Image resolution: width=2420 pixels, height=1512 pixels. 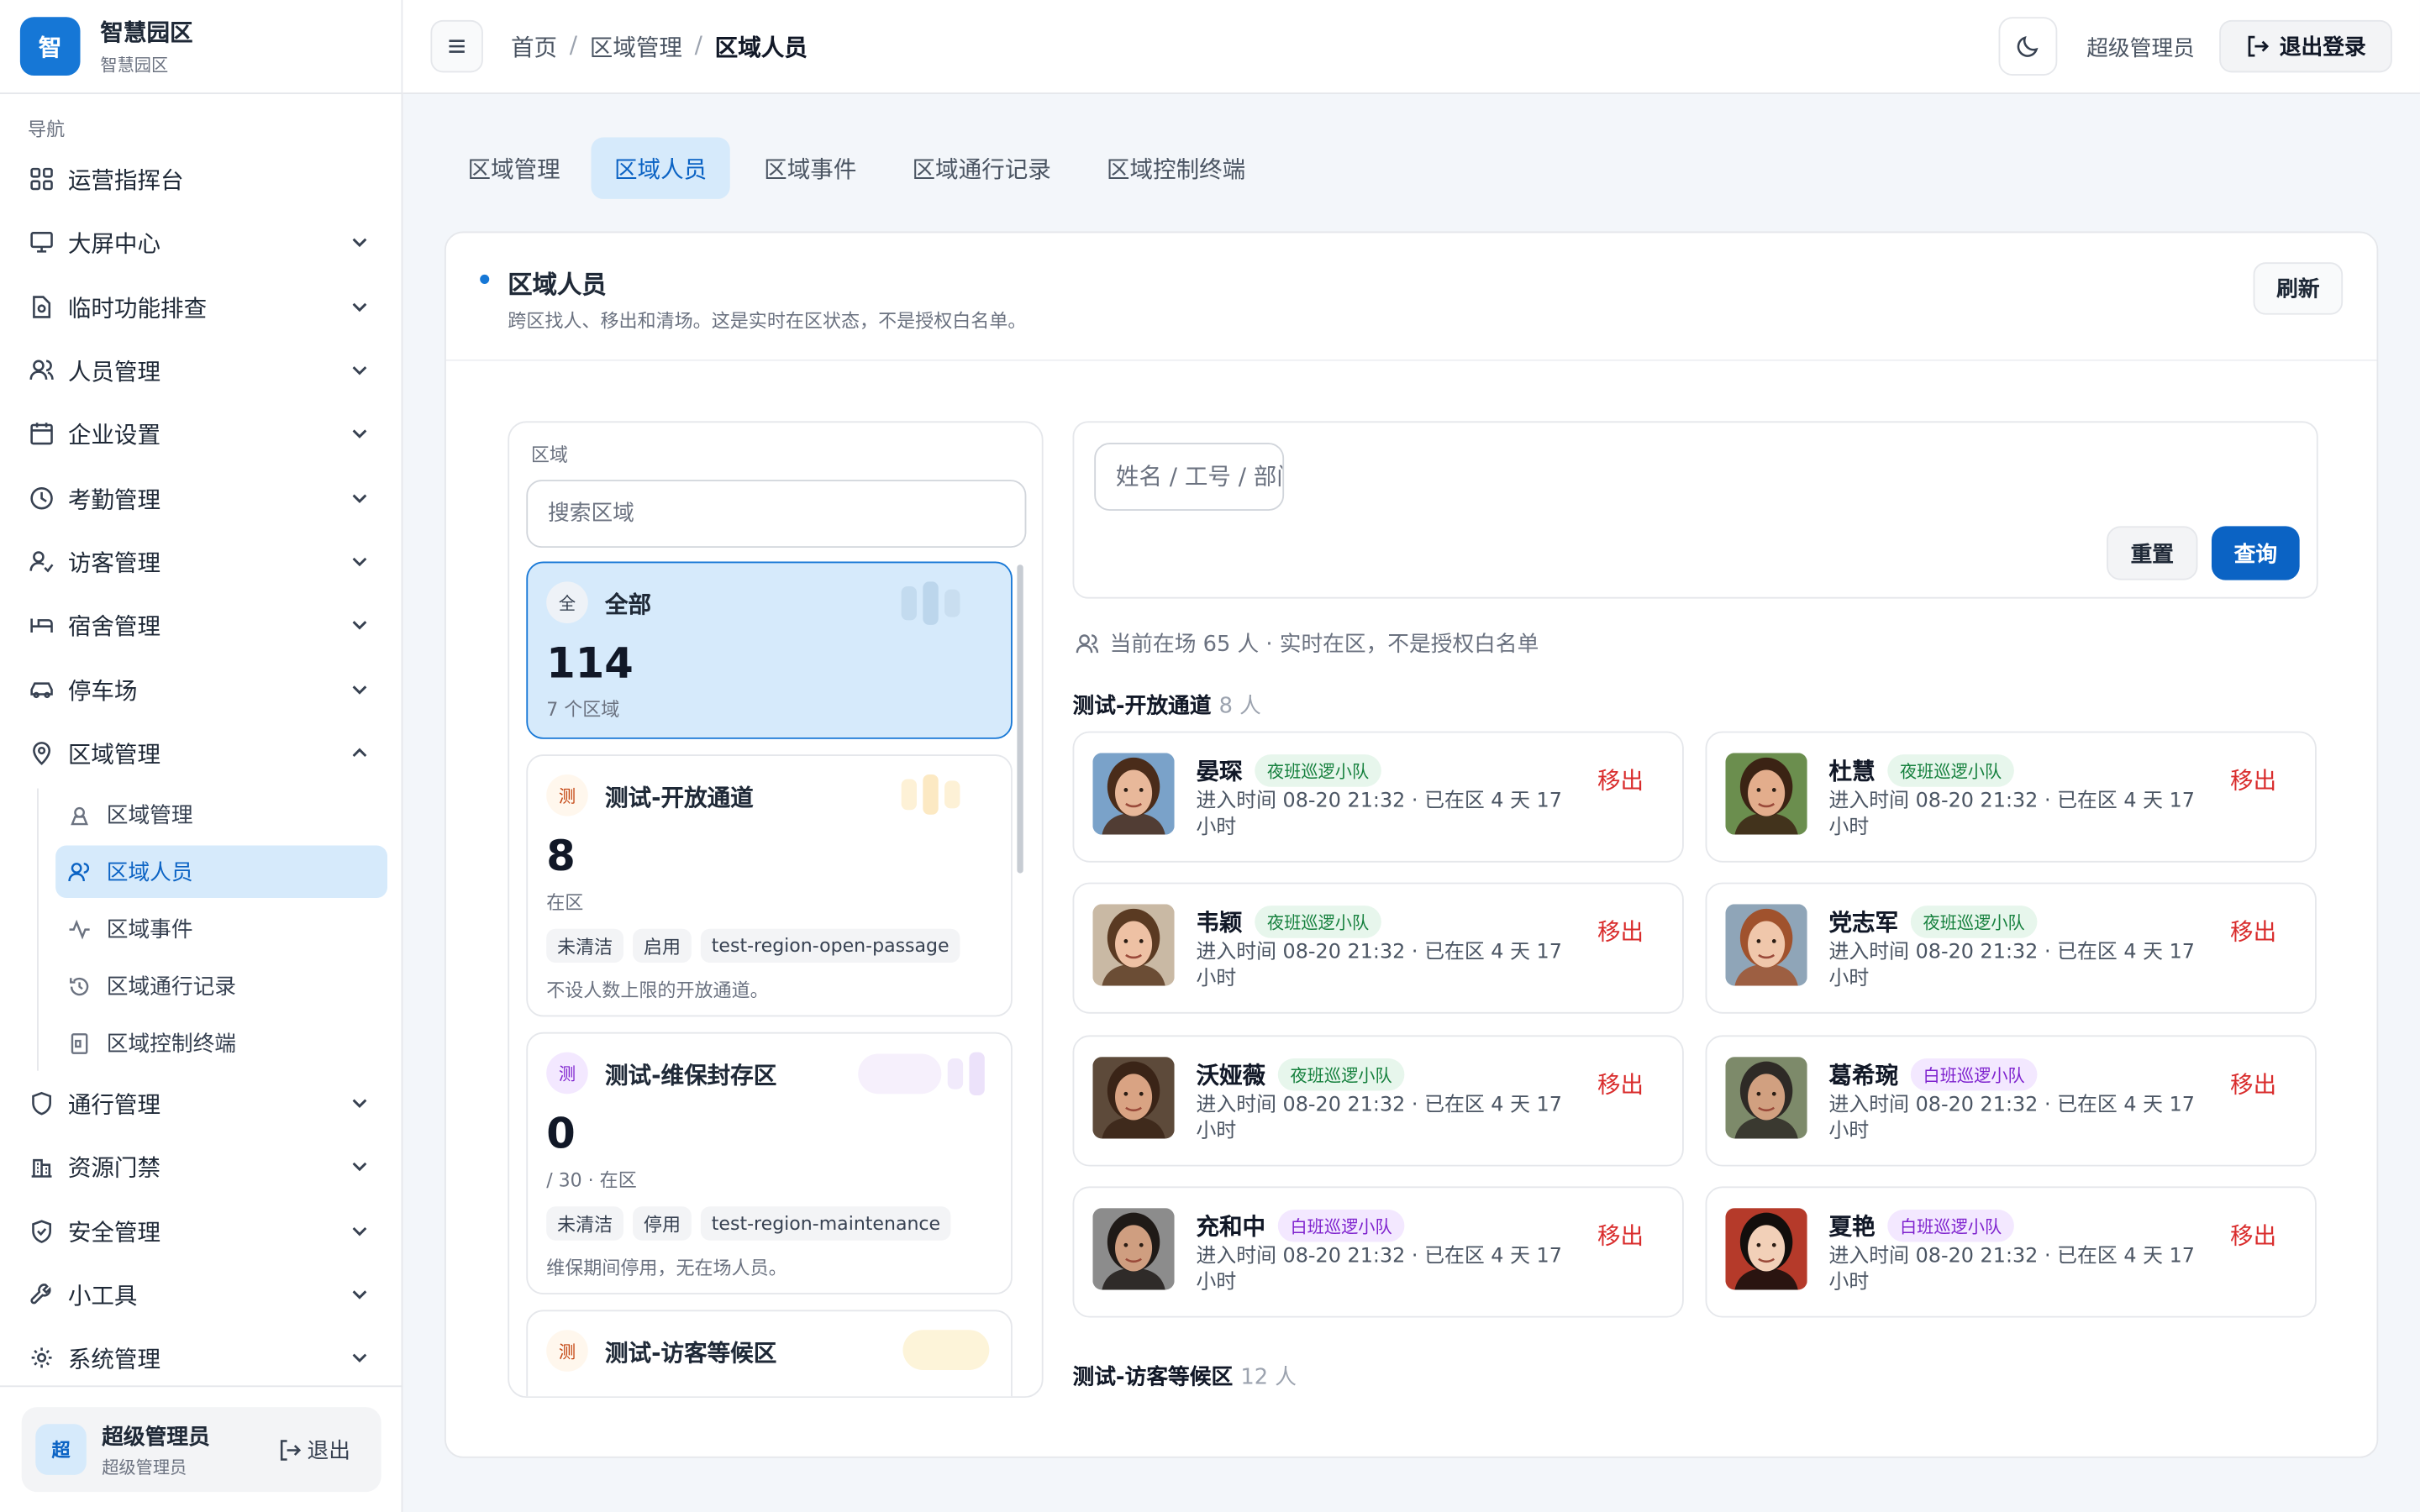 What do you see at coordinates (114, 371) in the screenshot?
I see `nav-label: 人员管理` at bounding box center [114, 371].